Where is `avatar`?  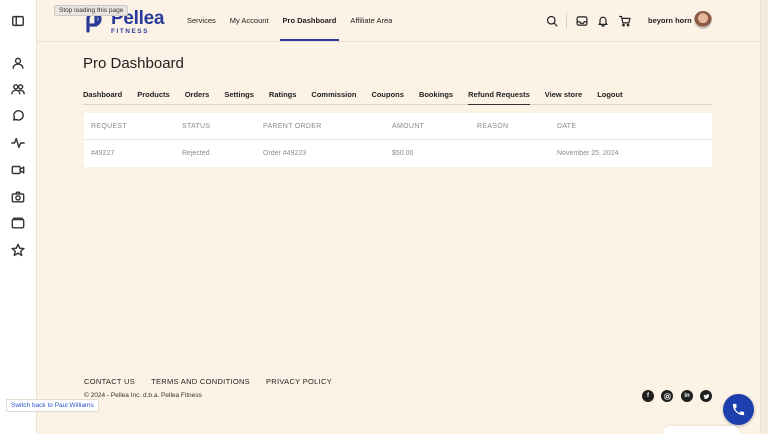 avatar is located at coordinates (703, 20).